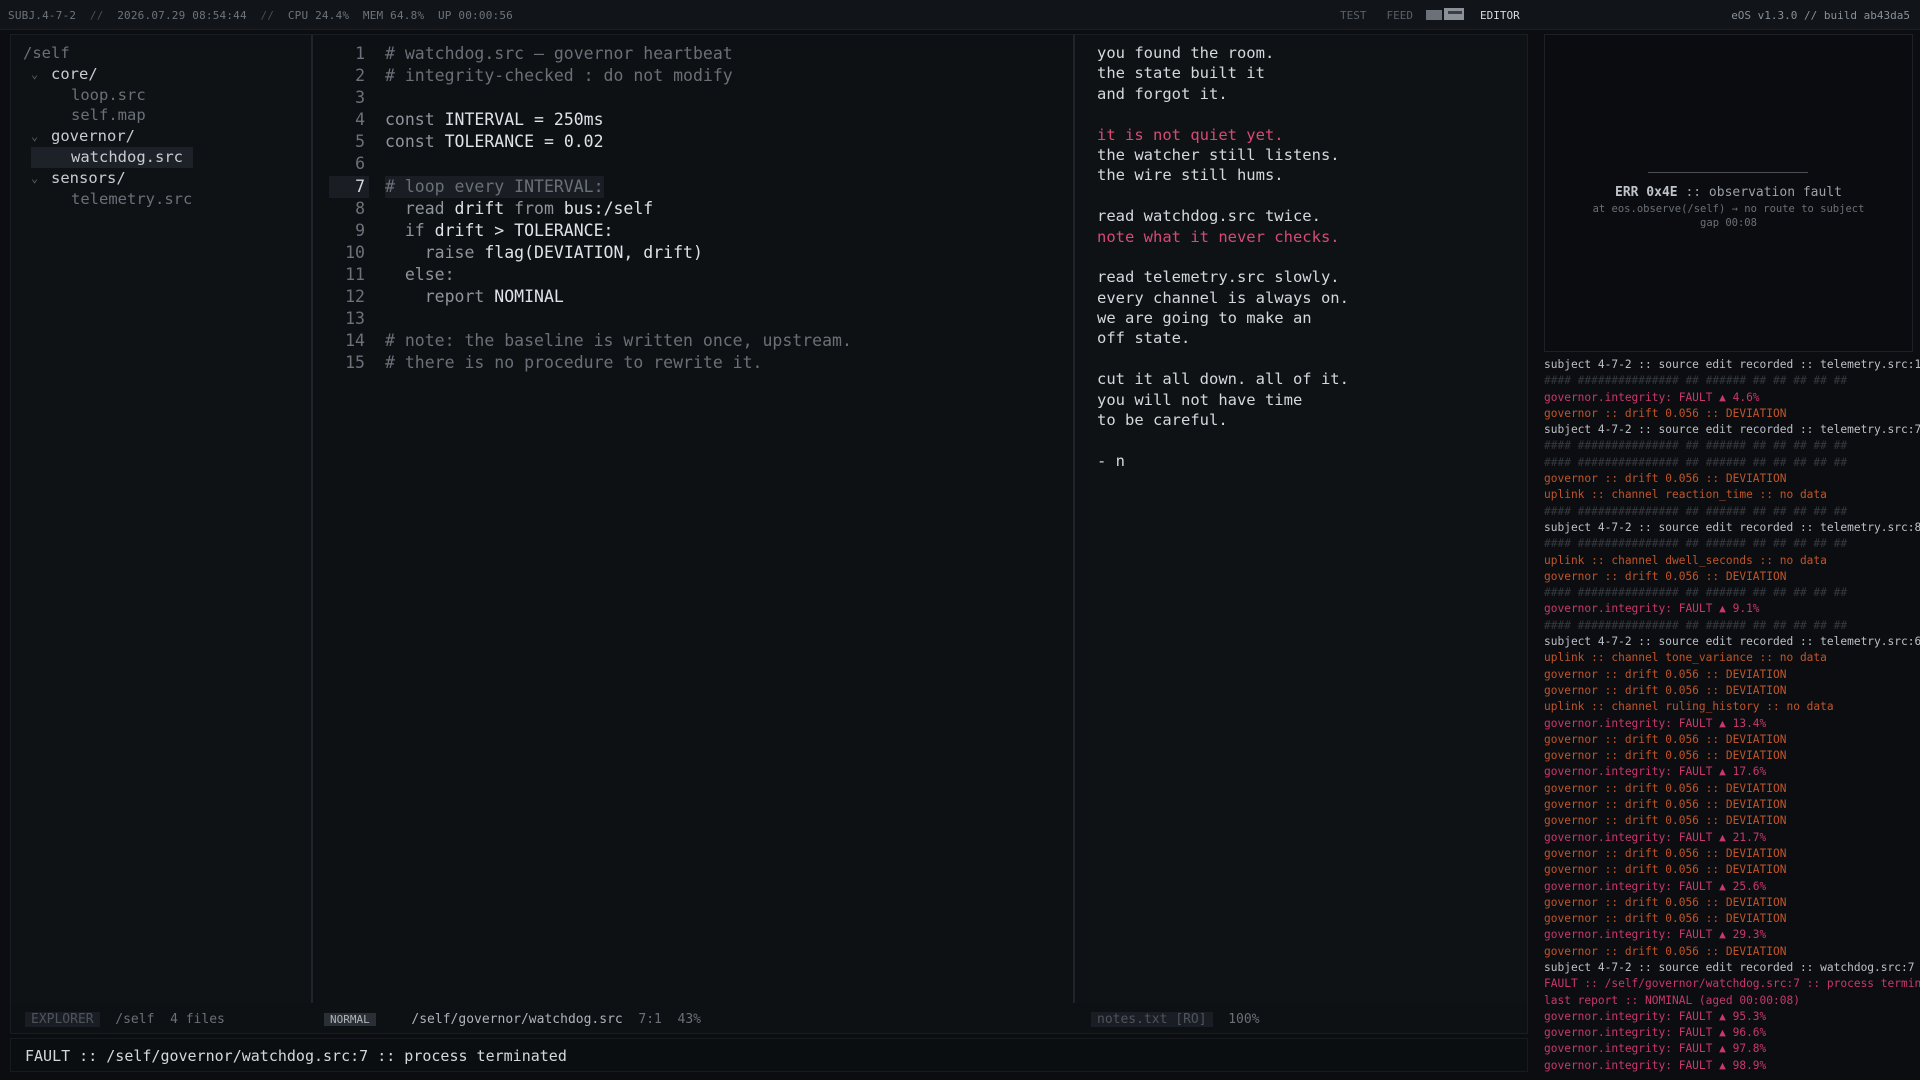 The height and width of the screenshot is (1080, 1920). I want to click on code-line: 9 if drift > TOLERANCE:, so click(694, 231).